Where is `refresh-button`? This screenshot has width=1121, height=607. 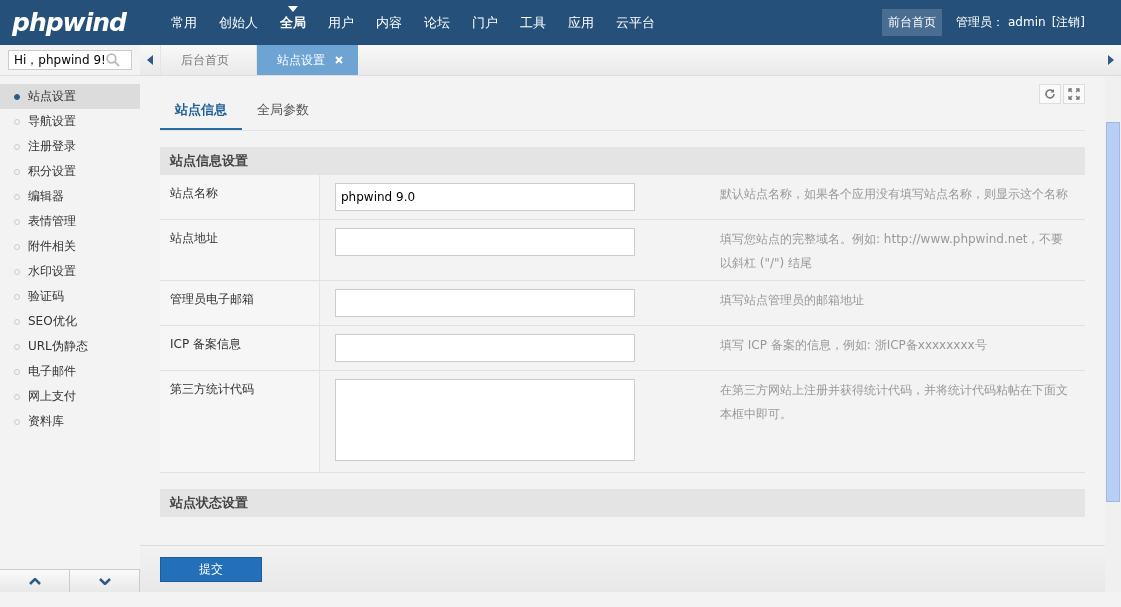
refresh-button is located at coordinates (1050, 94).